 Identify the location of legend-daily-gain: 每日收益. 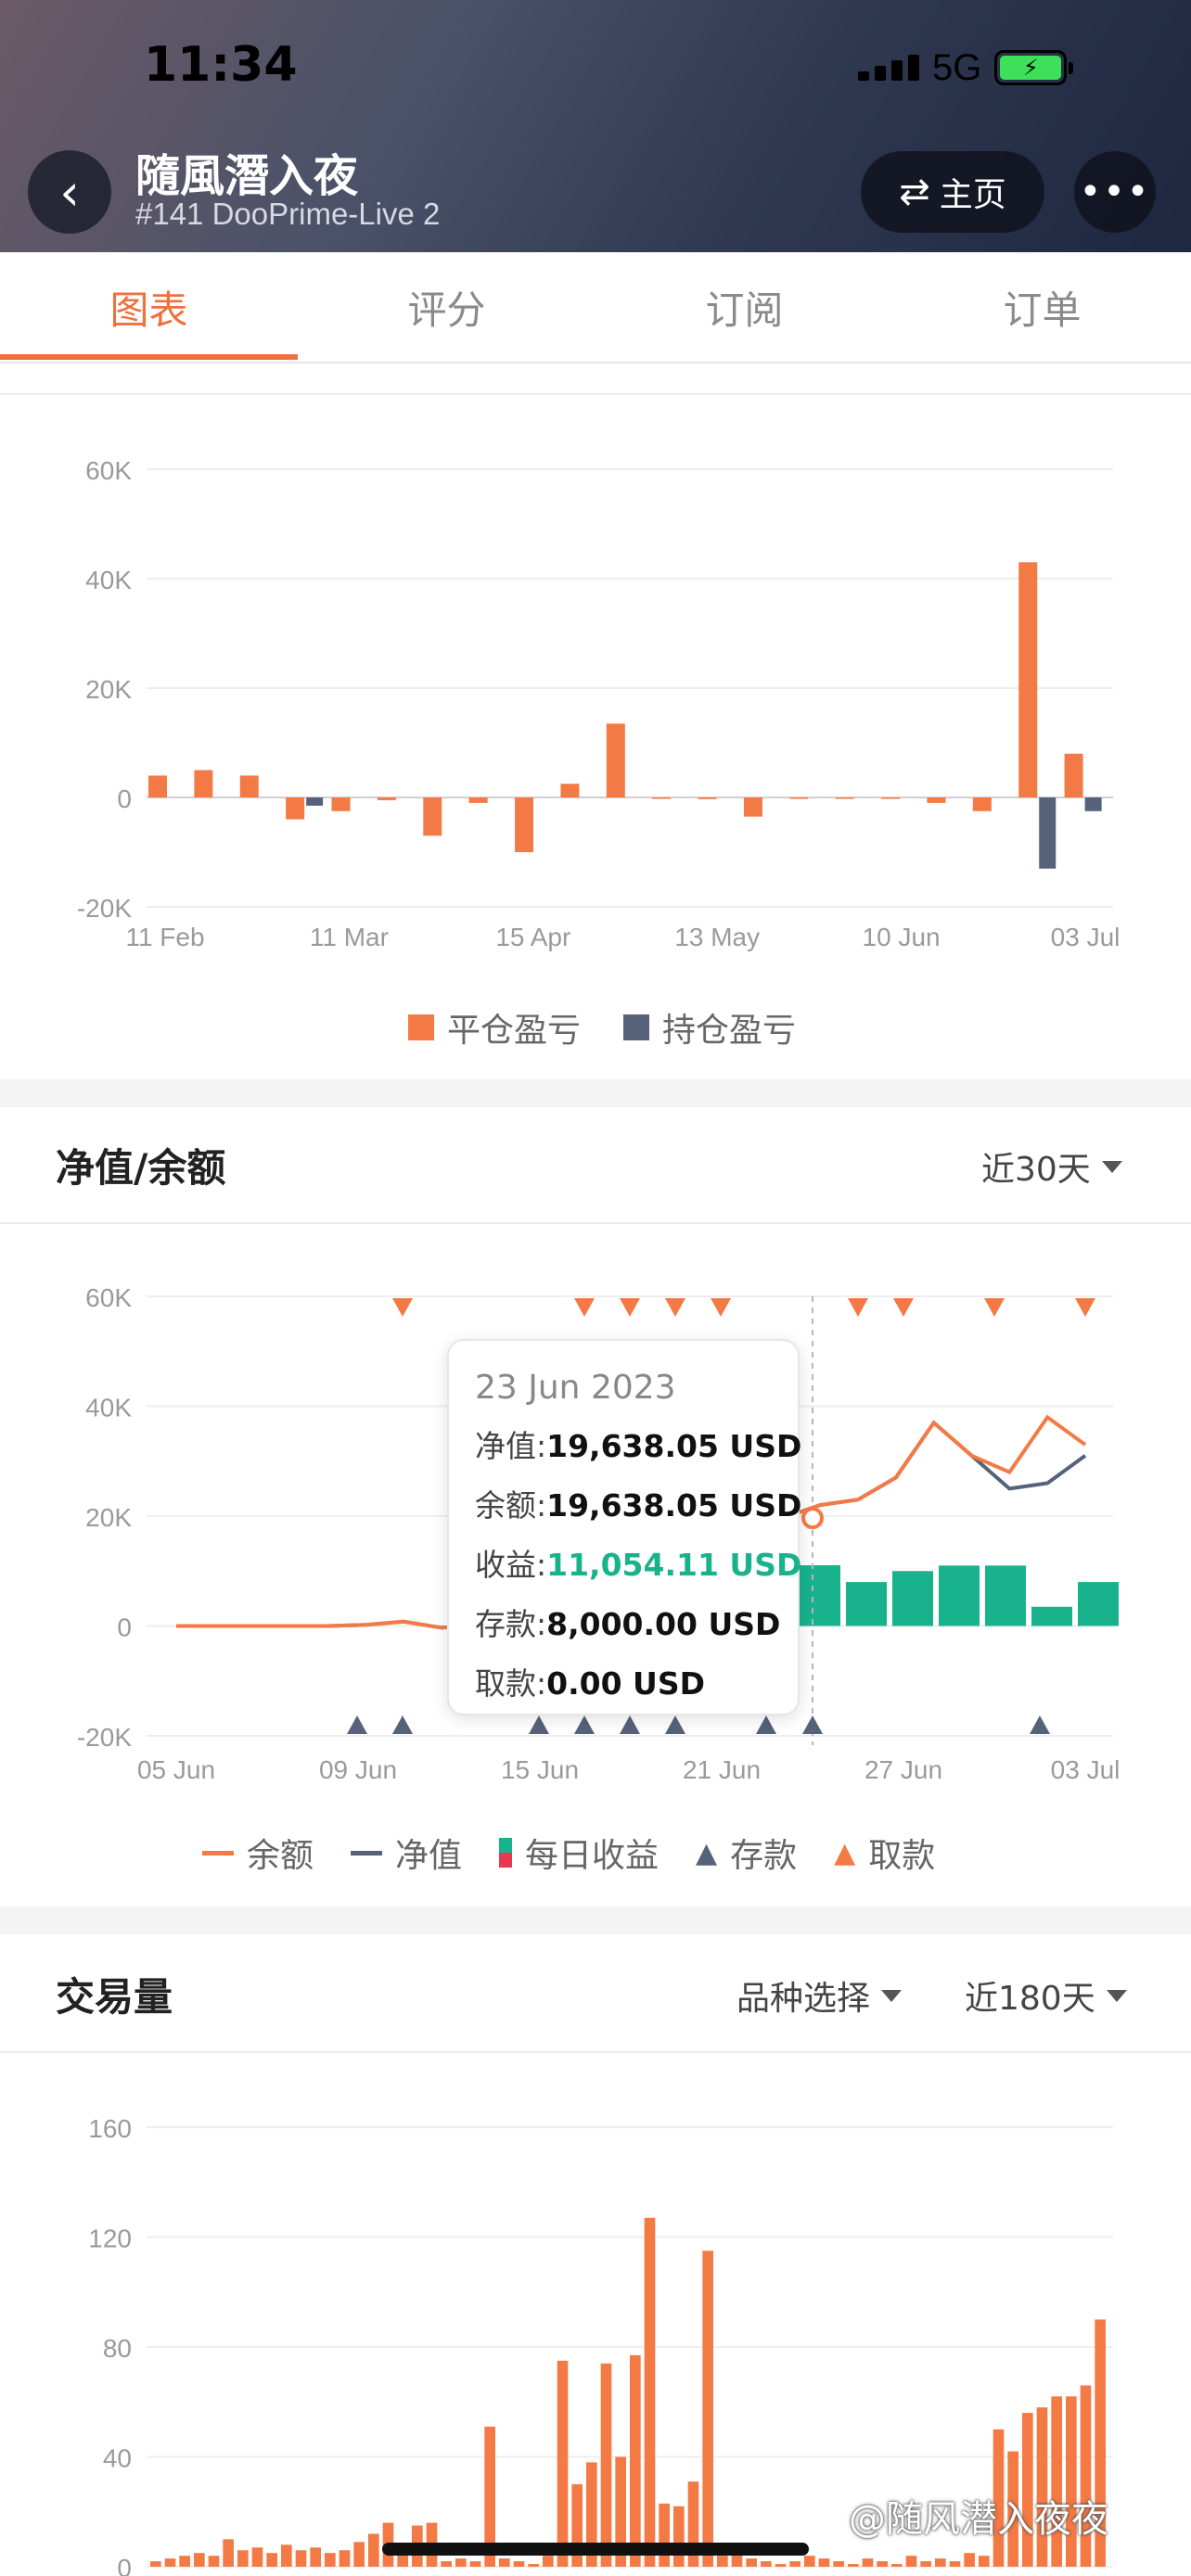
(579, 1853).